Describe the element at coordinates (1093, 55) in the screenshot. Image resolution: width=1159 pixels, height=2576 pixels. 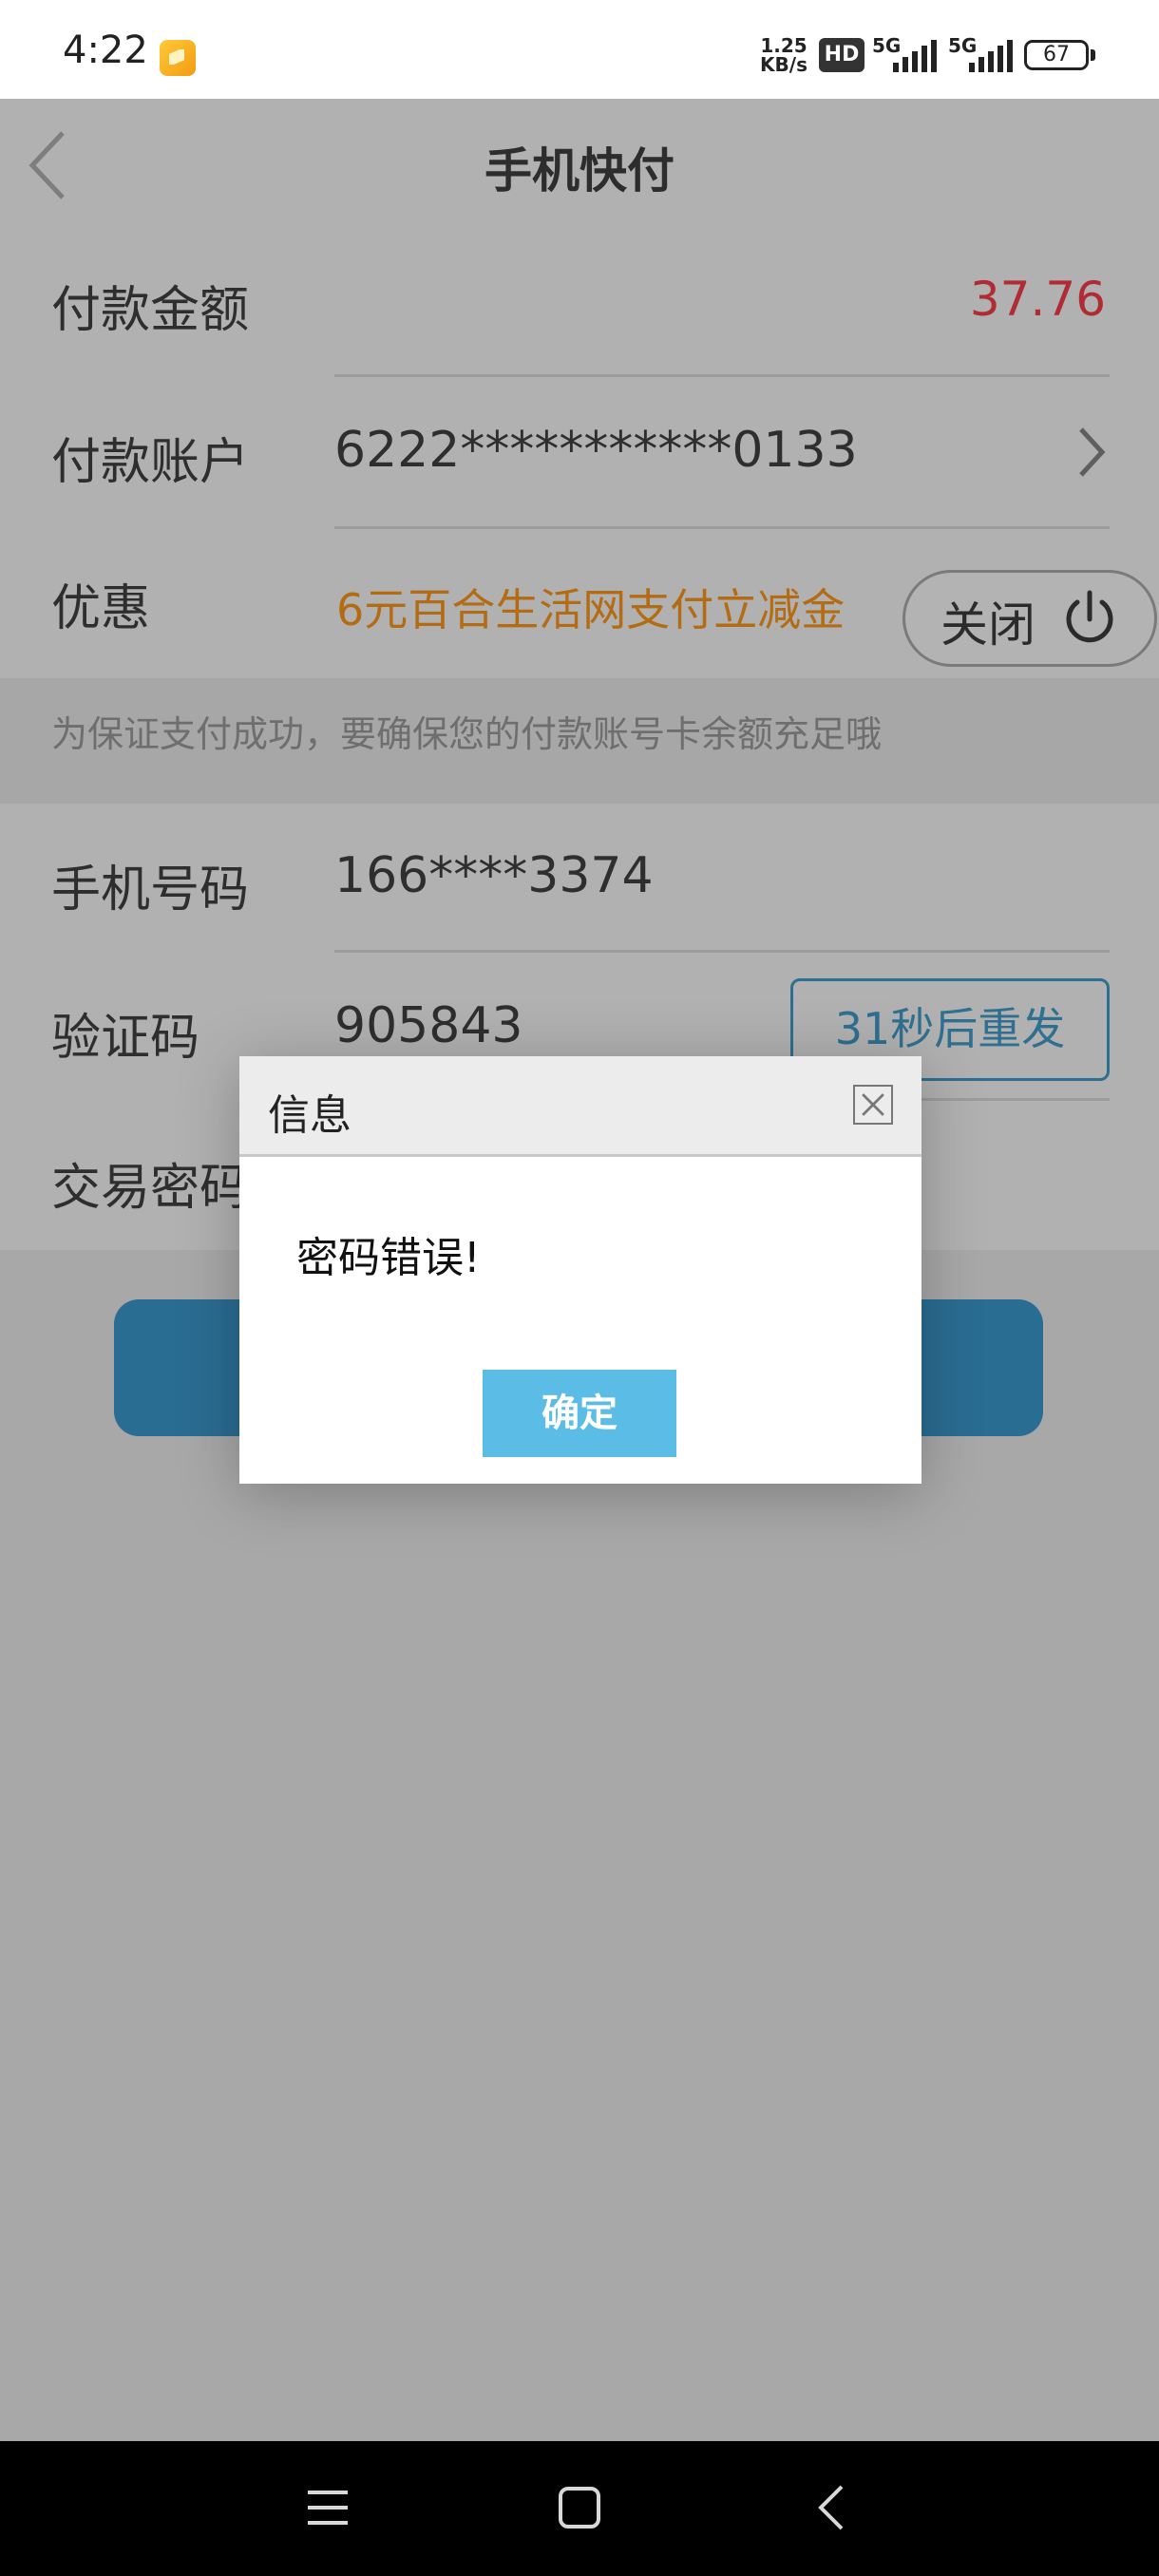
I see `battery-tip` at that location.